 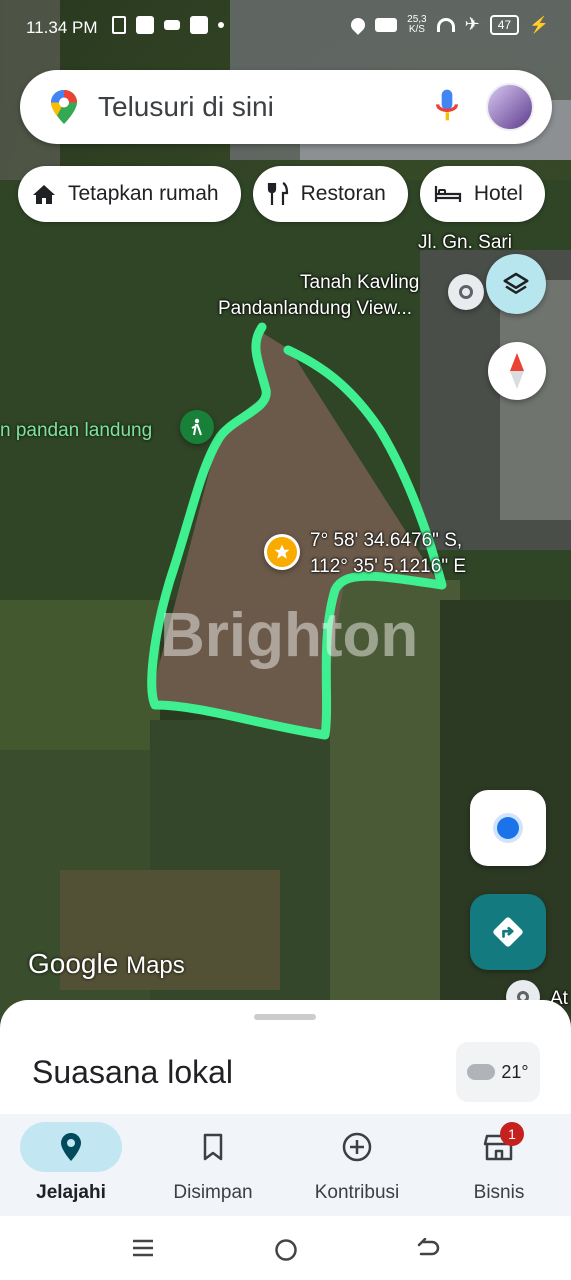 I want to click on menu-lines-icon, so click(x=143, y=1248).